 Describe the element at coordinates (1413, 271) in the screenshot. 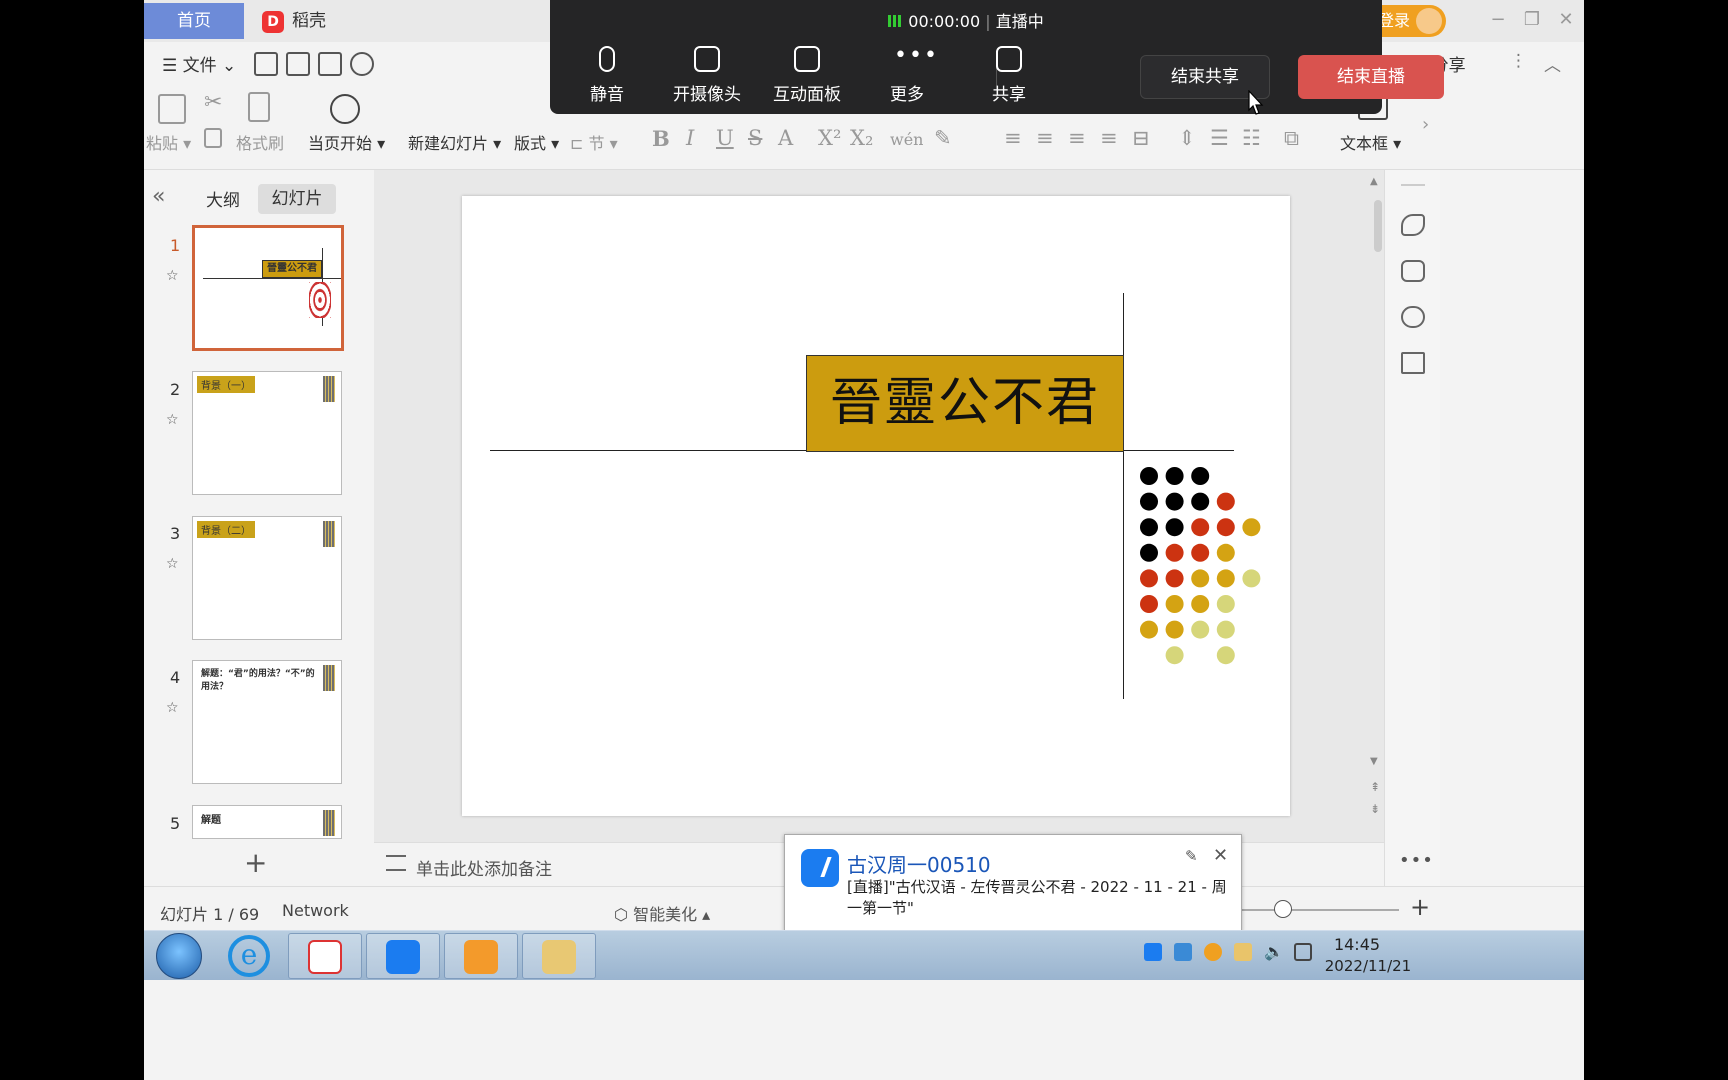

I see `palette-icon` at that location.